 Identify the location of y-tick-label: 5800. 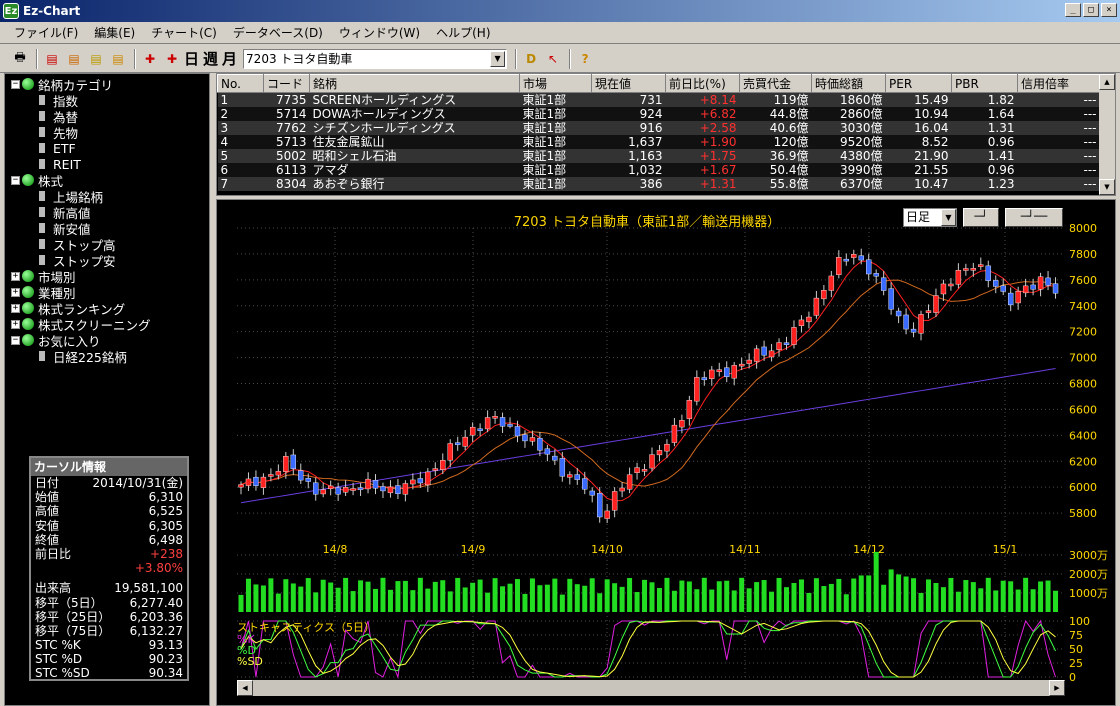
(1083, 513).